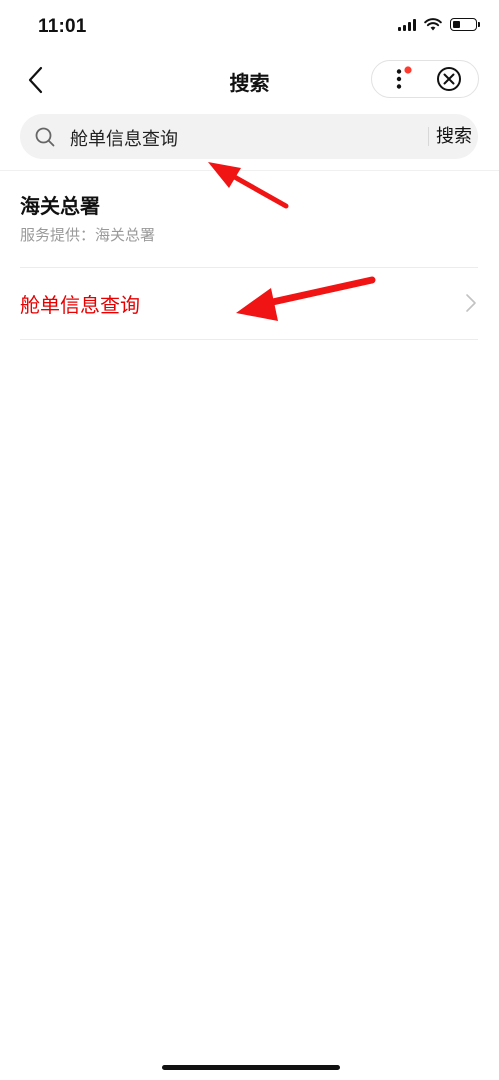  What do you see at coordinates (465, 24) in the screenshot?
I see `battery-icon` at bounding box center [465, 24].